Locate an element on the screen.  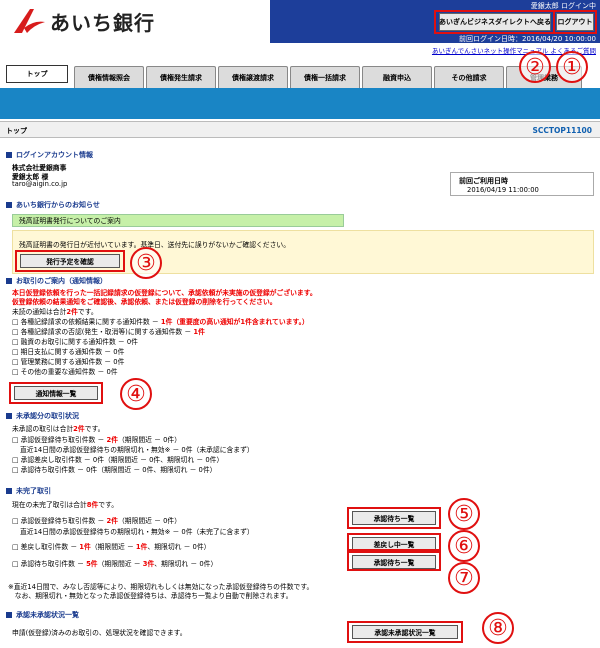
warning-line-2: 仮登録依頼の結果通知をご確認後、承認依頼、または仮登録の削除を行ってください。 is located at coordinates (144, 302).